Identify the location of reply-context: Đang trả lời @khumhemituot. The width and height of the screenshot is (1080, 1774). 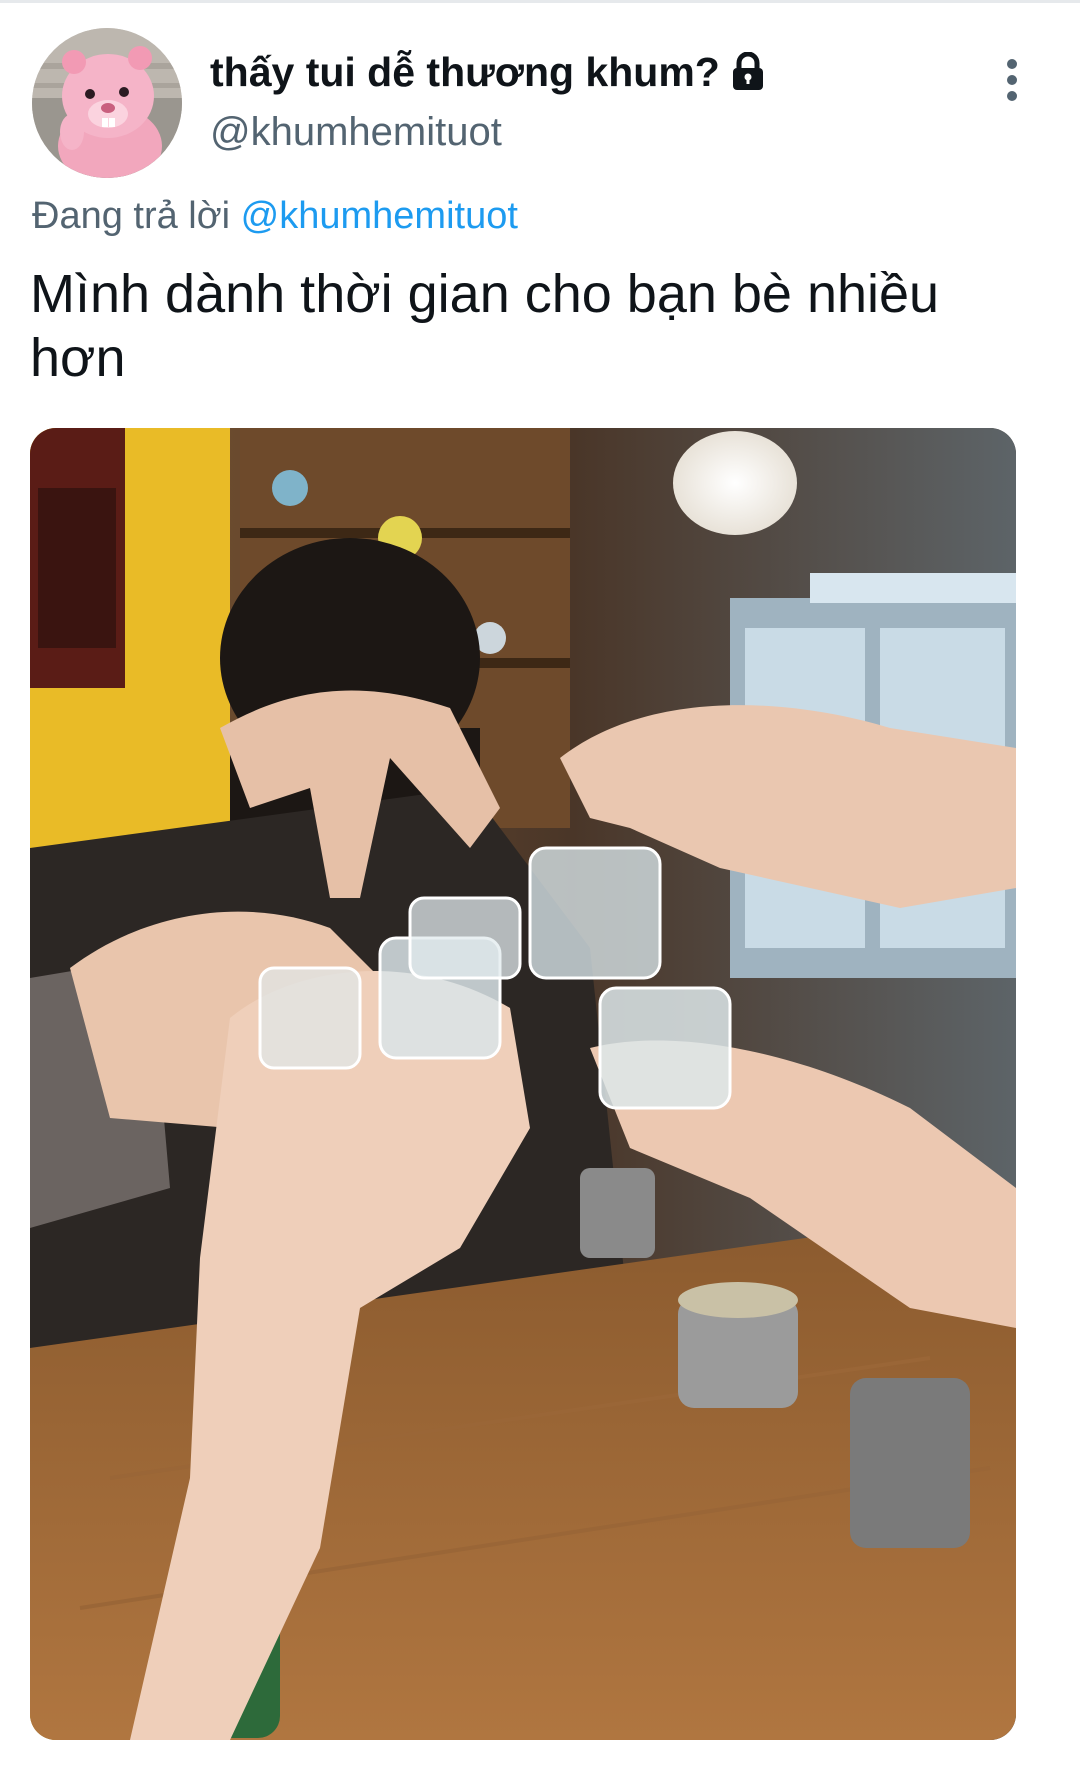
(275, 216).